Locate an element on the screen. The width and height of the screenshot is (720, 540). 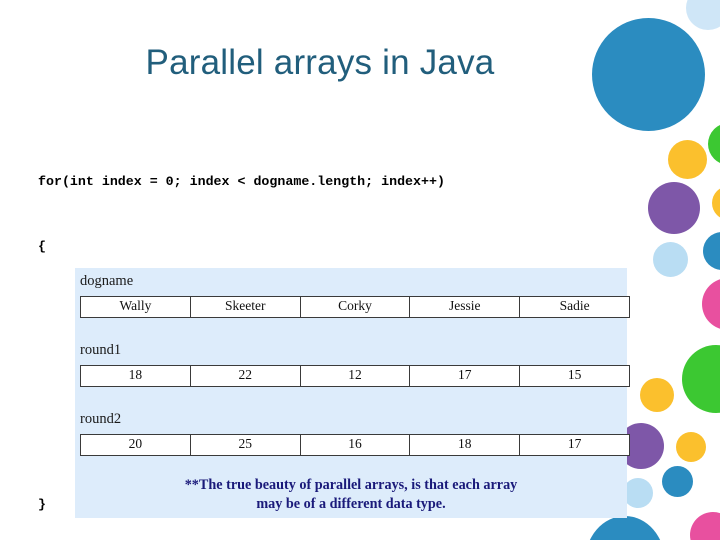
array-label: round1 is located at coordinates (101, 350).